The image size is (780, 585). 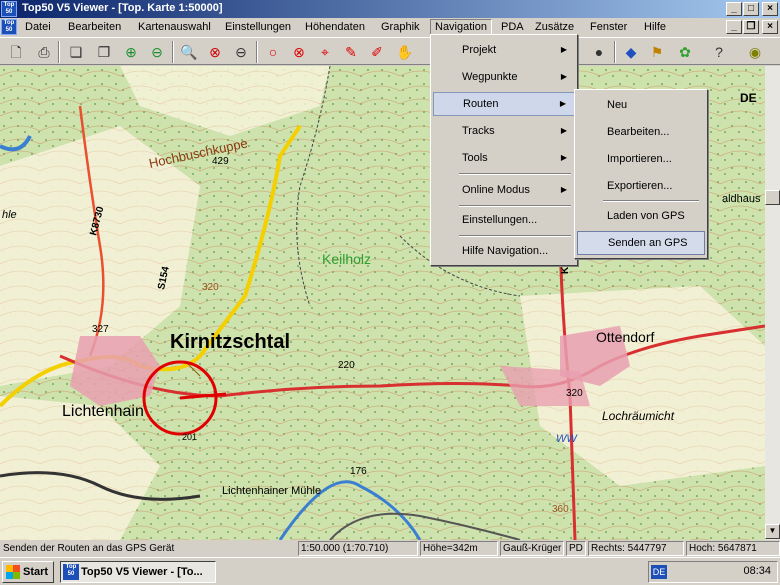 I want to click on text-marker-icon: ✐, so click(x=377, y=52).